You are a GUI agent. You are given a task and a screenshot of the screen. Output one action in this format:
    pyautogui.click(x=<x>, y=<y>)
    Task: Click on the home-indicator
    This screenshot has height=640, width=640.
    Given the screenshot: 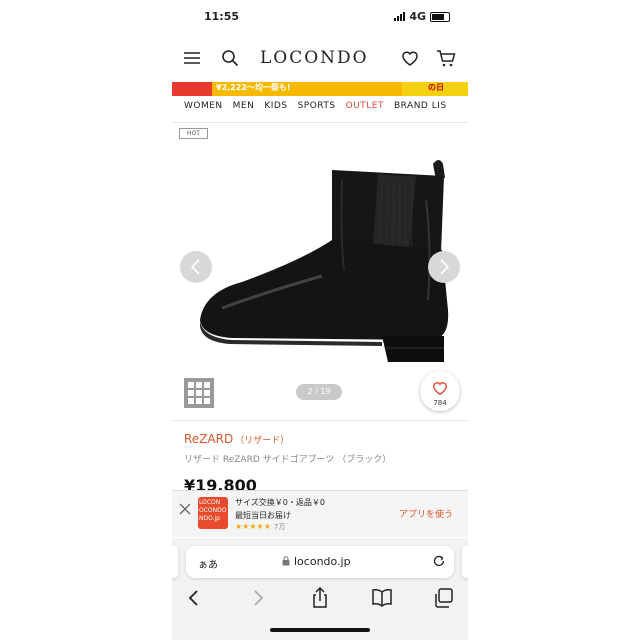 What is the action you would take?
    pyautogui.click(x=320, y=630)
    